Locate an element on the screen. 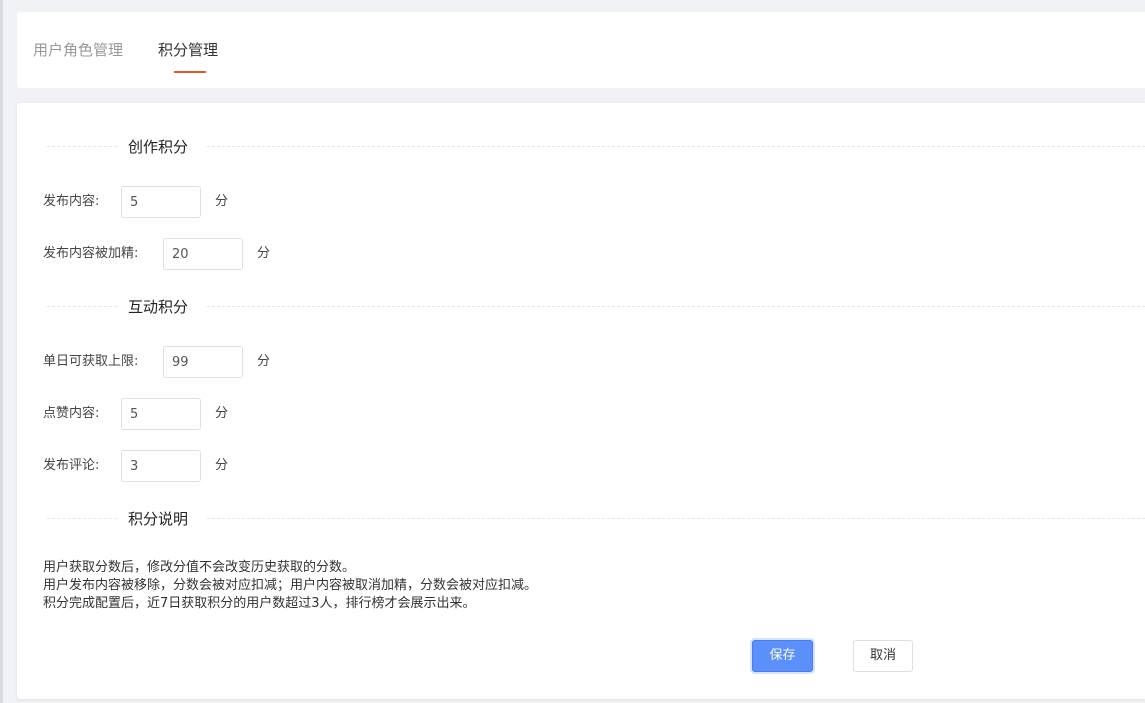  section-title: 创作积分 is located at coordinates (158, 147).